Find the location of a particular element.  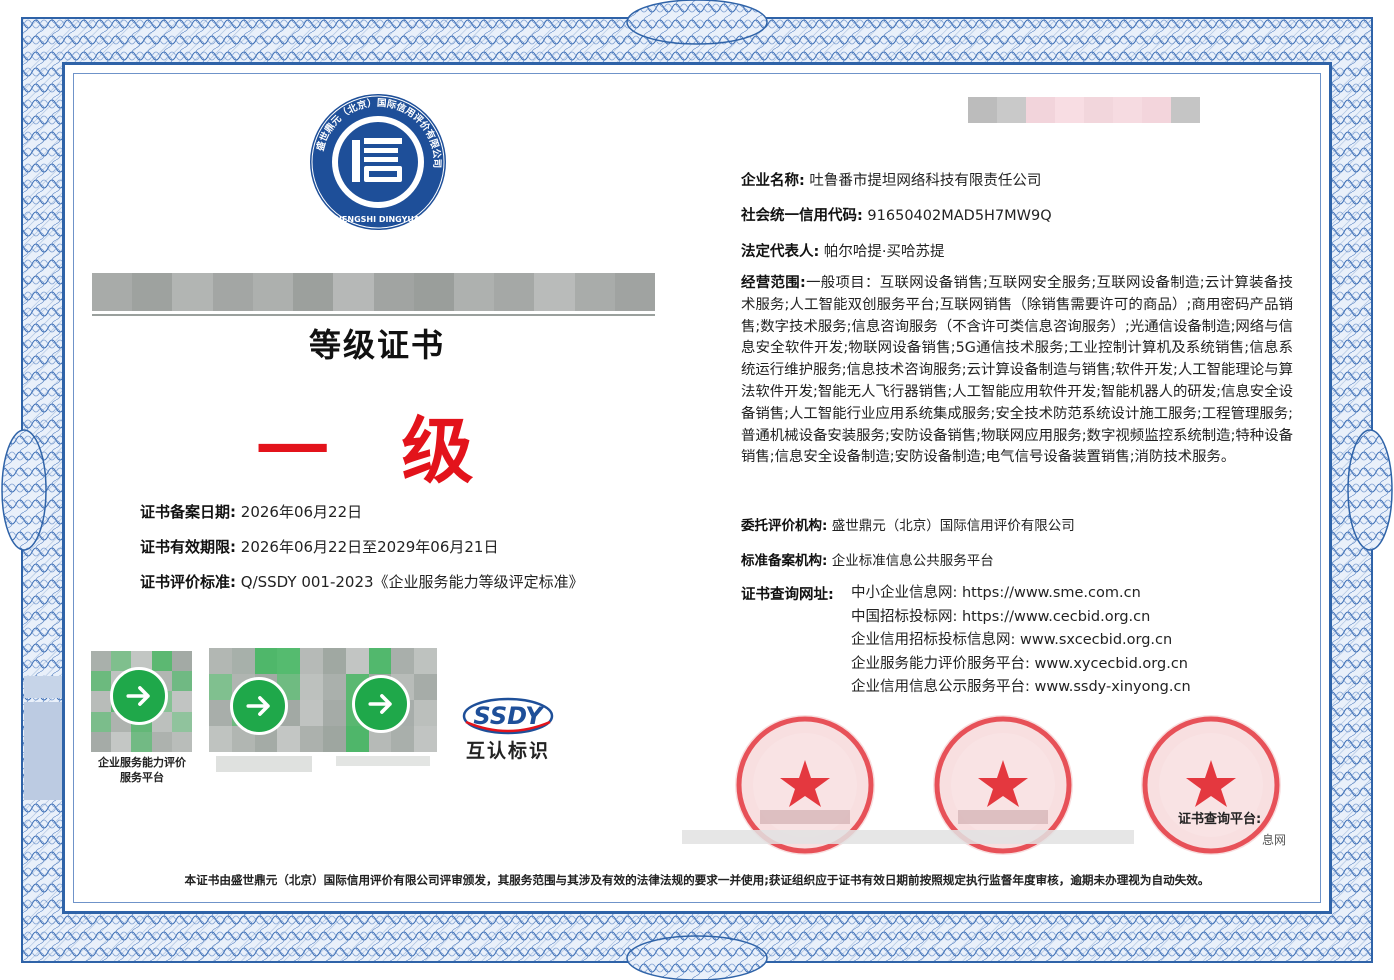

legal-rep-field: 法定代表人: 帕尔哈提·买哈苏提 is located at coordinates (843, 250).